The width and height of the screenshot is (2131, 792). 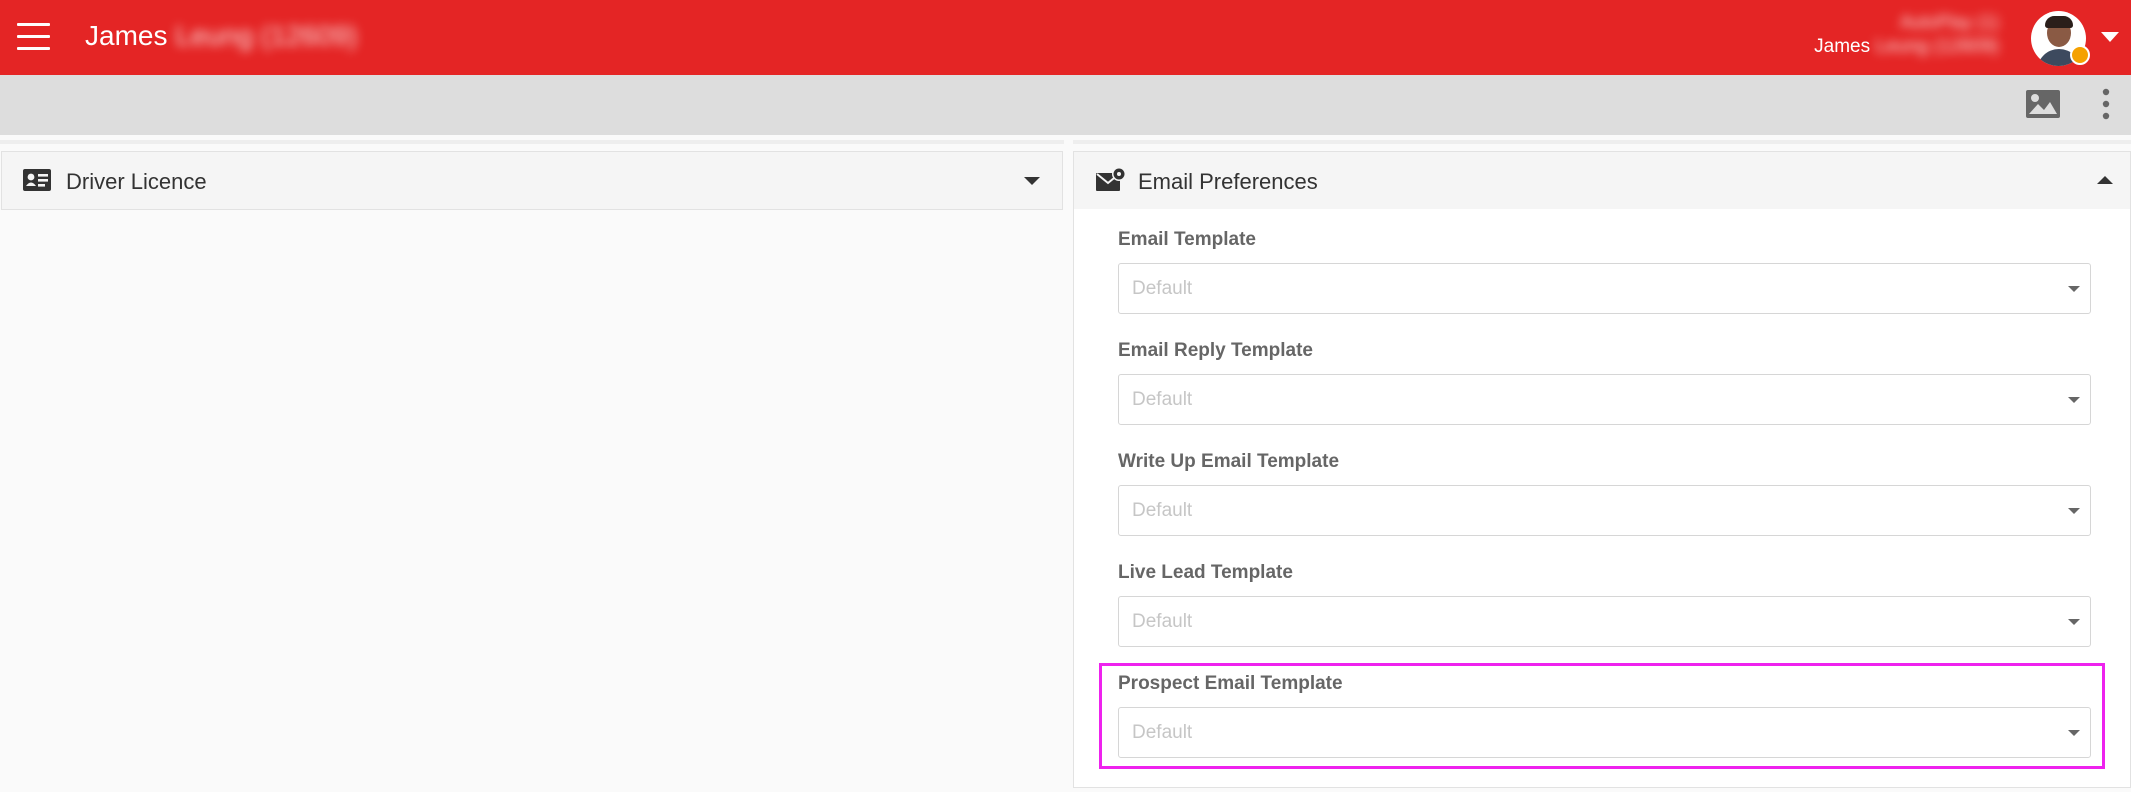 I want to click on live-lead-template-label: Live Lead Template, so click(x=1205, y=572).